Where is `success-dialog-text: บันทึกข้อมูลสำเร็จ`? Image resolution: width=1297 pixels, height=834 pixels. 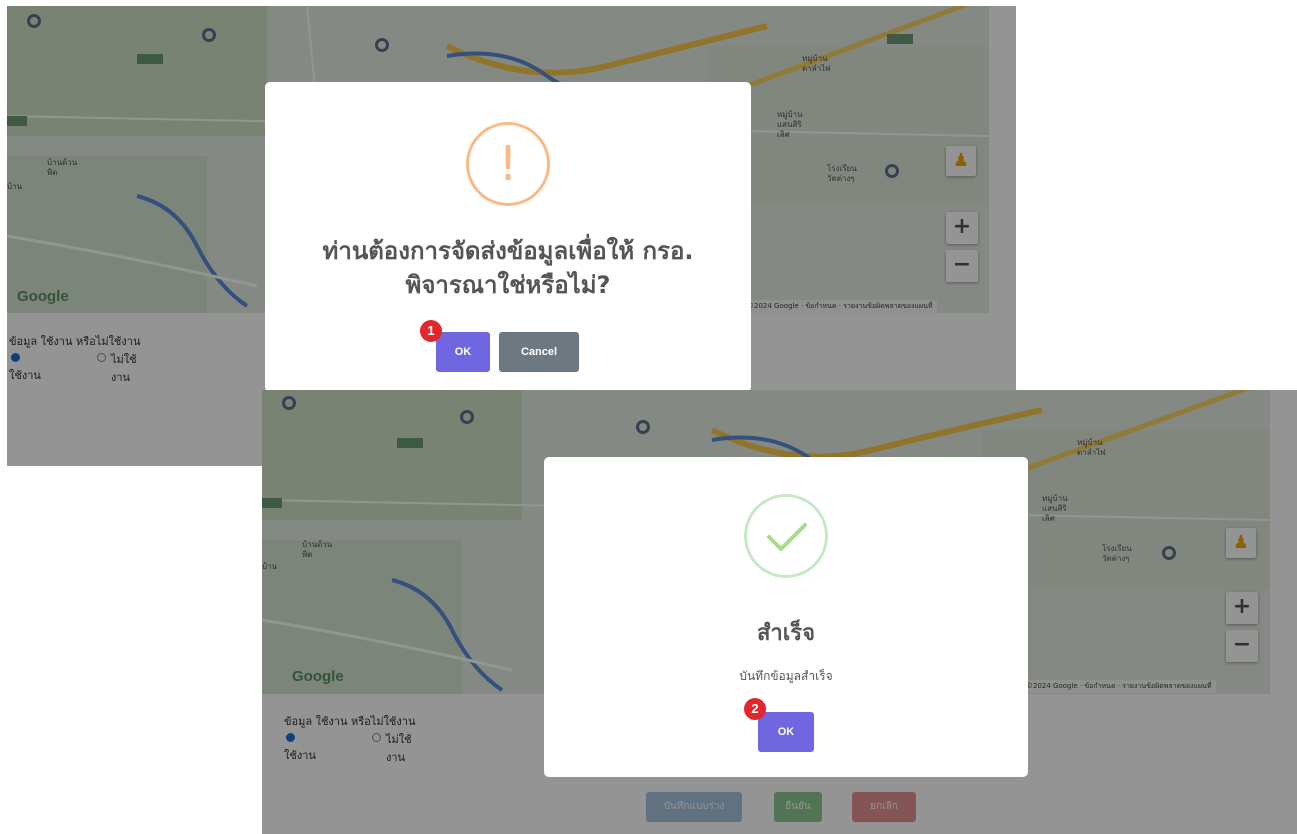
success-dialog-text: บันทึกข้อมูลสำเร็จ is located at coordinates (786, 676).